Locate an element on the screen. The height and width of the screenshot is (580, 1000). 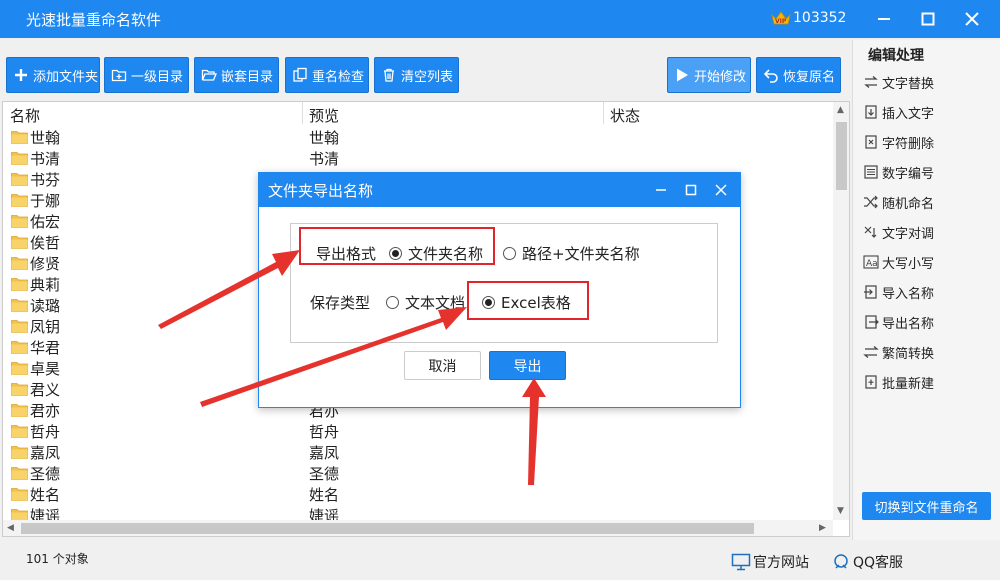
row-name: 典莉 is located at coordinates (45, 285).